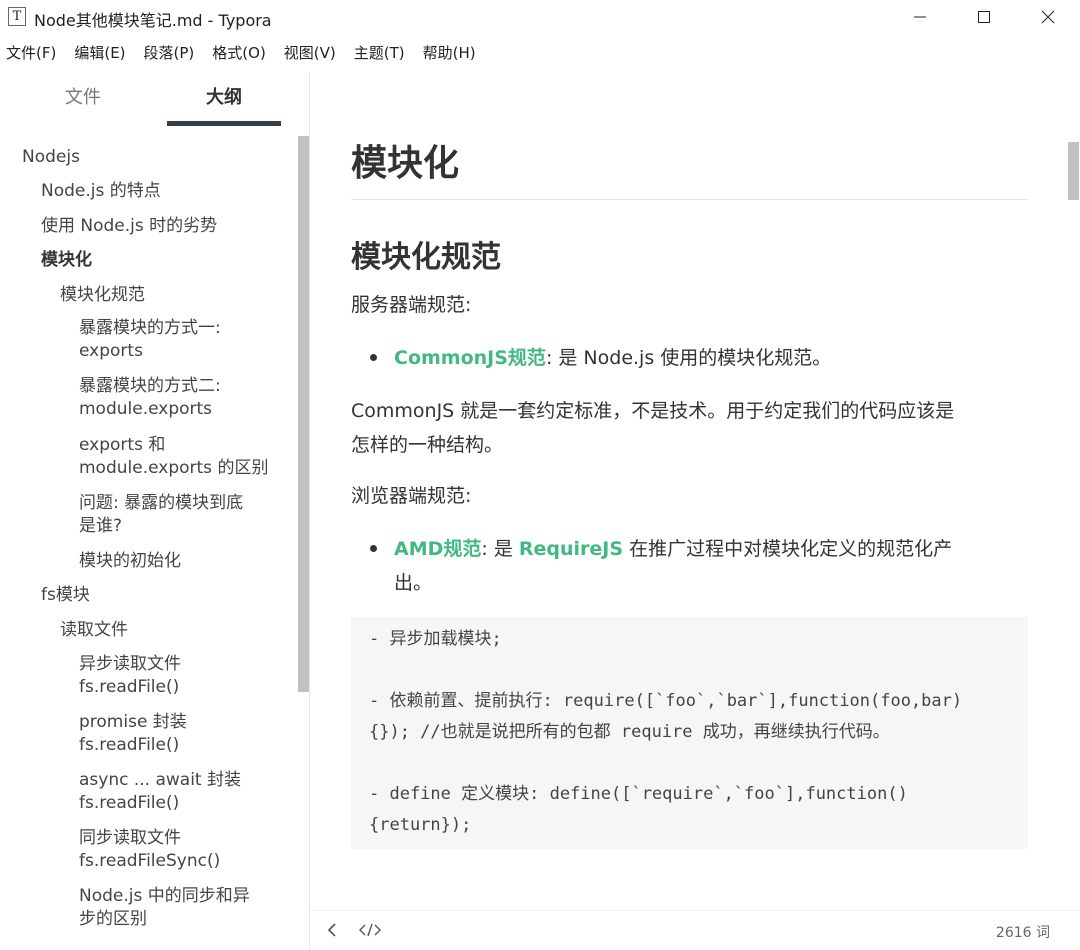 The height and width of the screenshot is (950, 1080). What do you see at coordinates (31, 52) in the screenshot?
I see `menu-file: 文件(F)` at bounding box center [31, 52].